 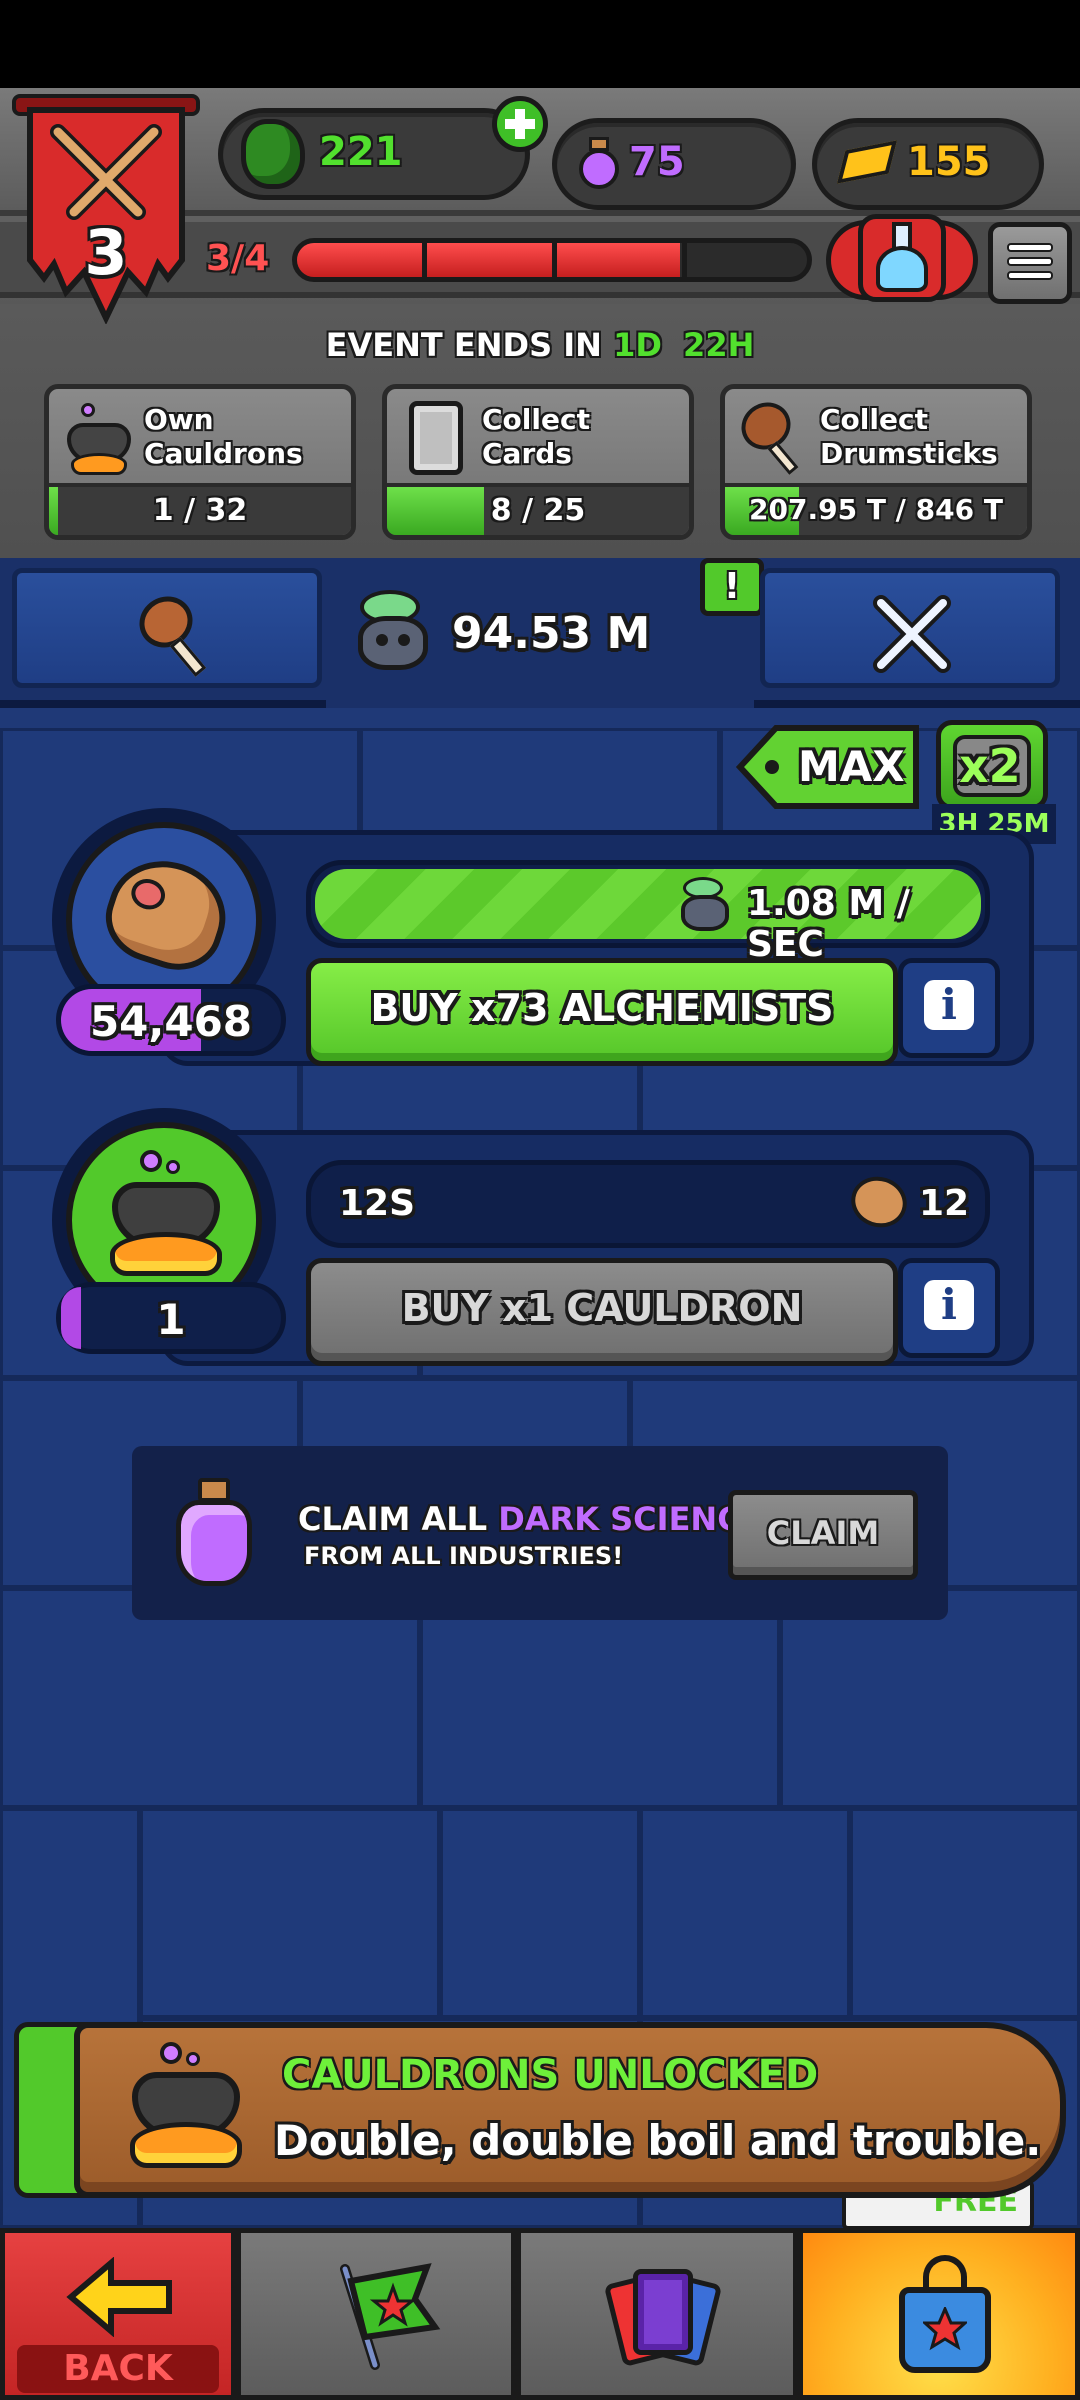 I want to click on task-label-line1: Collect, so click(x=874, y=419).